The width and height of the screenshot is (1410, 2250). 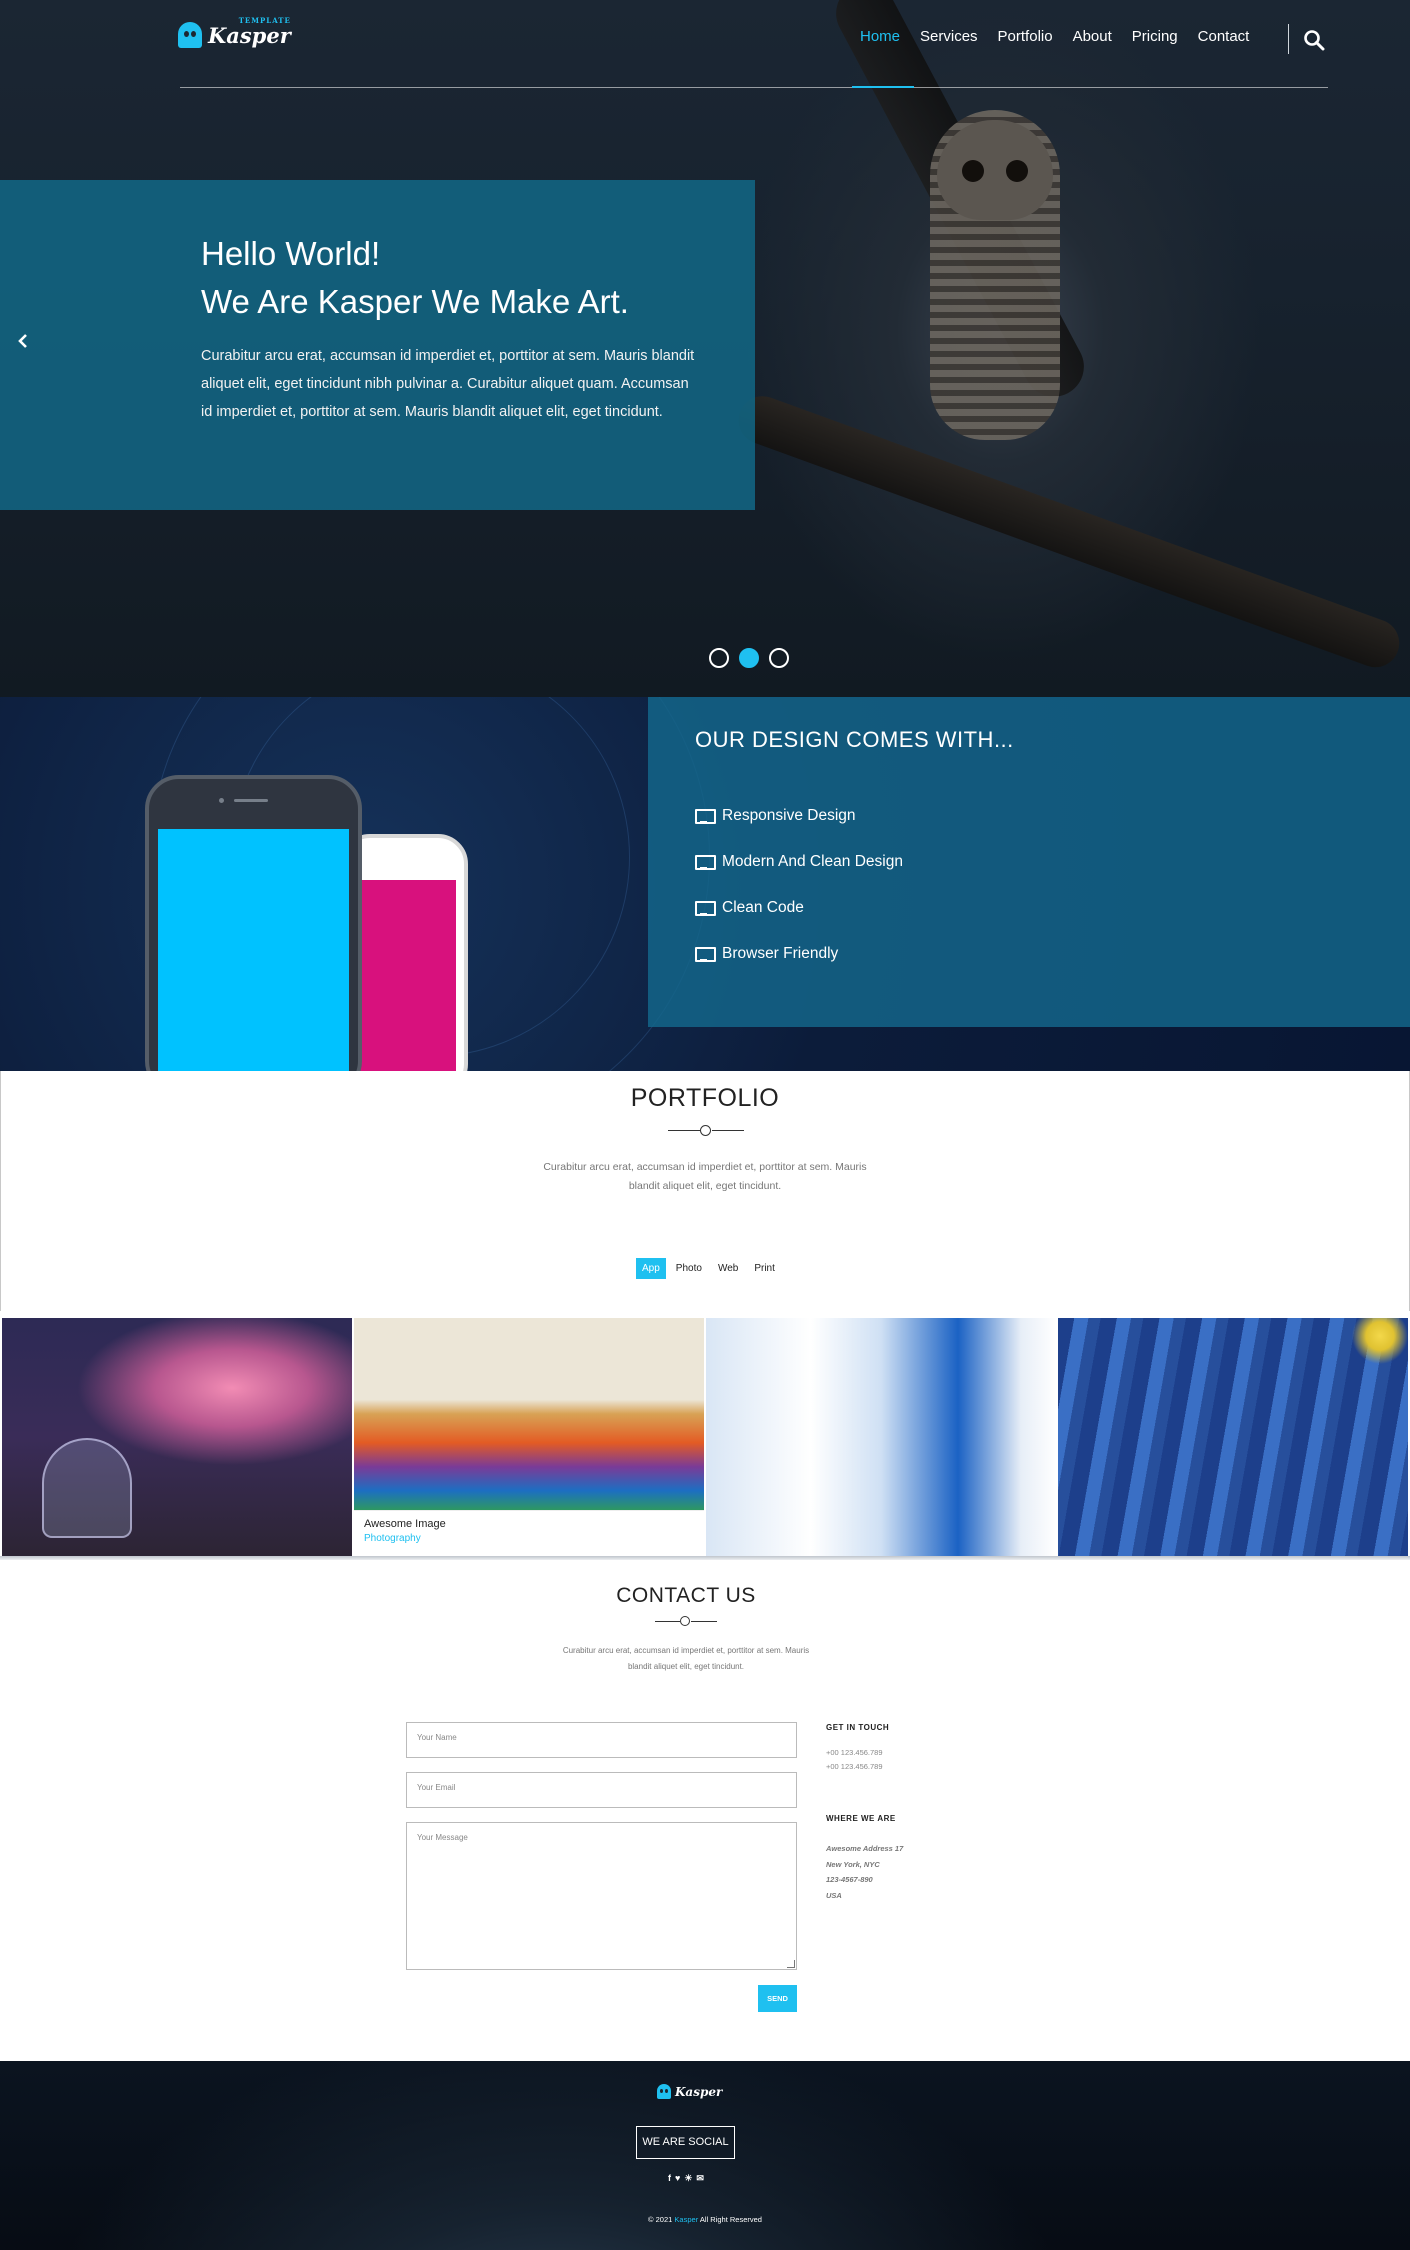 I want to click on search-icon, so click(x=1314, y=40).